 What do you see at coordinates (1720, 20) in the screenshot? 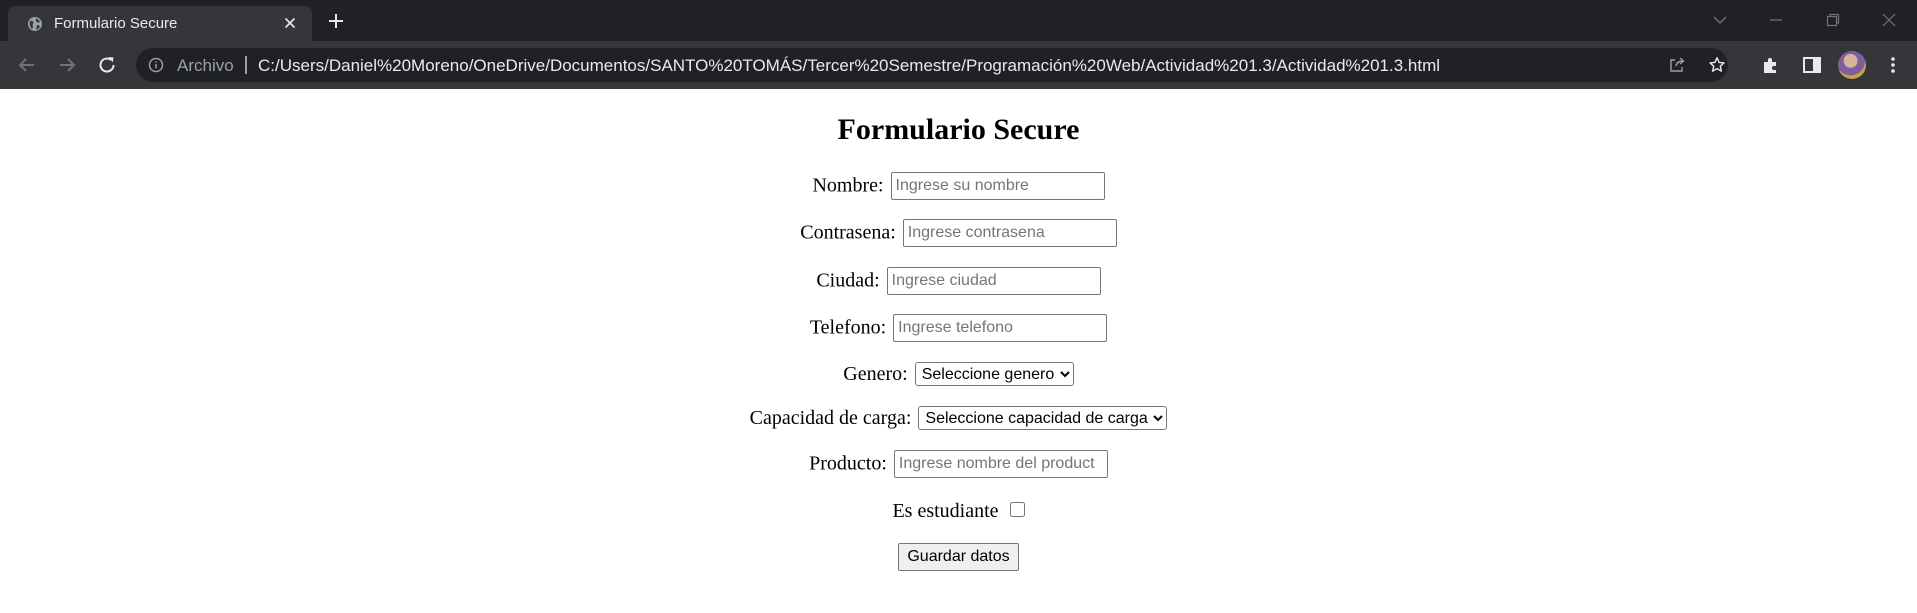
I see `chevron-down-icon` at bounding box center [1720, 20].